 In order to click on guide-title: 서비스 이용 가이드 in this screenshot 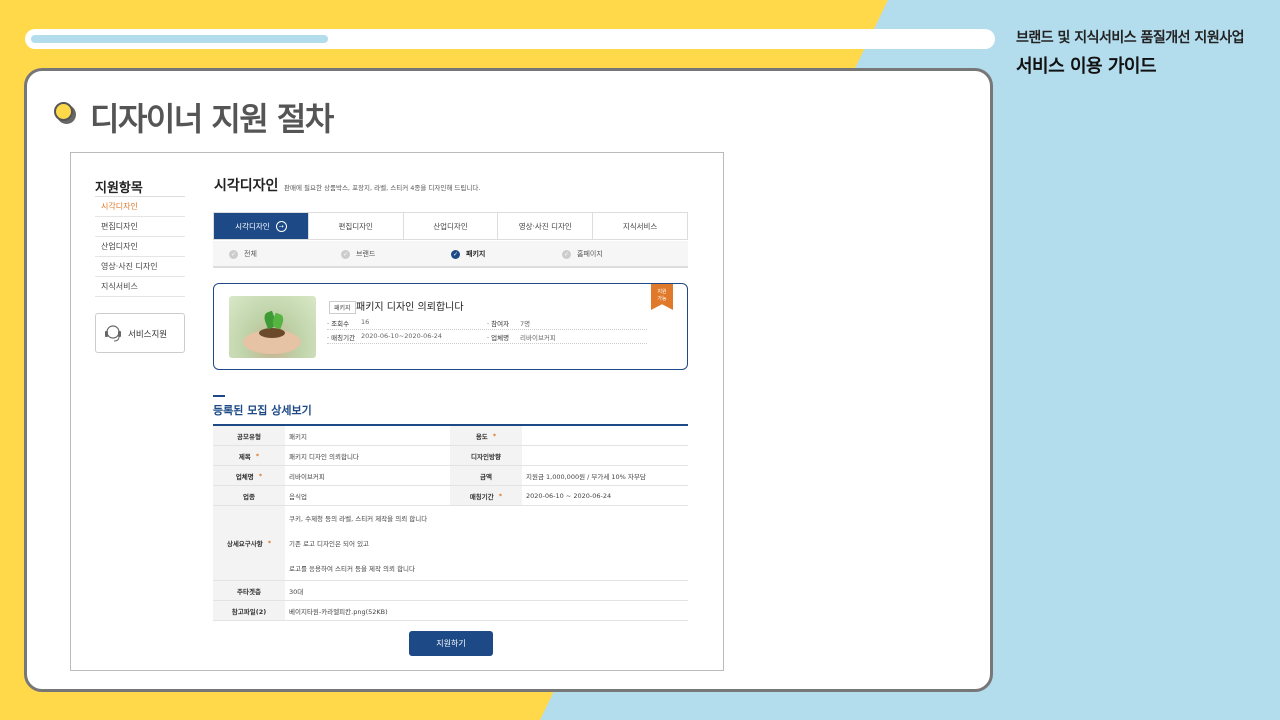, I will do `click(1086, 66)`.